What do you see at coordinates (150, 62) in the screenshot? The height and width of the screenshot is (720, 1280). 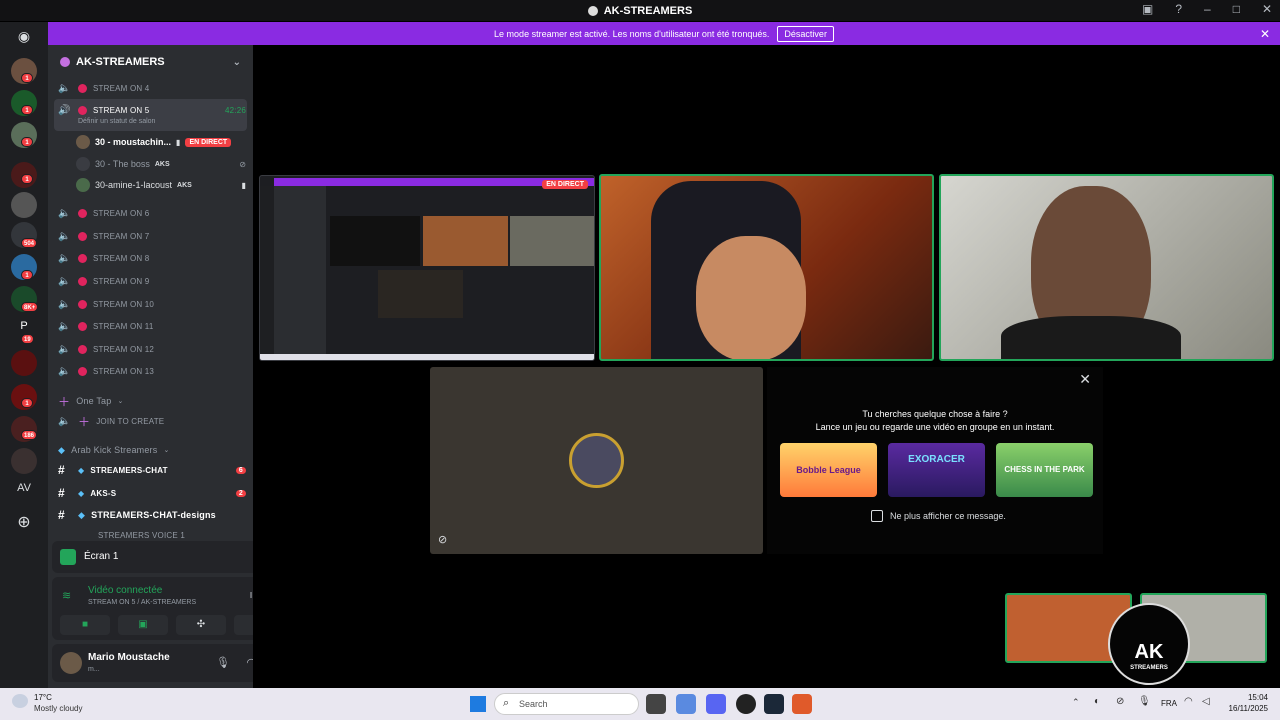 I see `server-header: AK-STREAMERS ⌄` at bounding box center [150, 62].